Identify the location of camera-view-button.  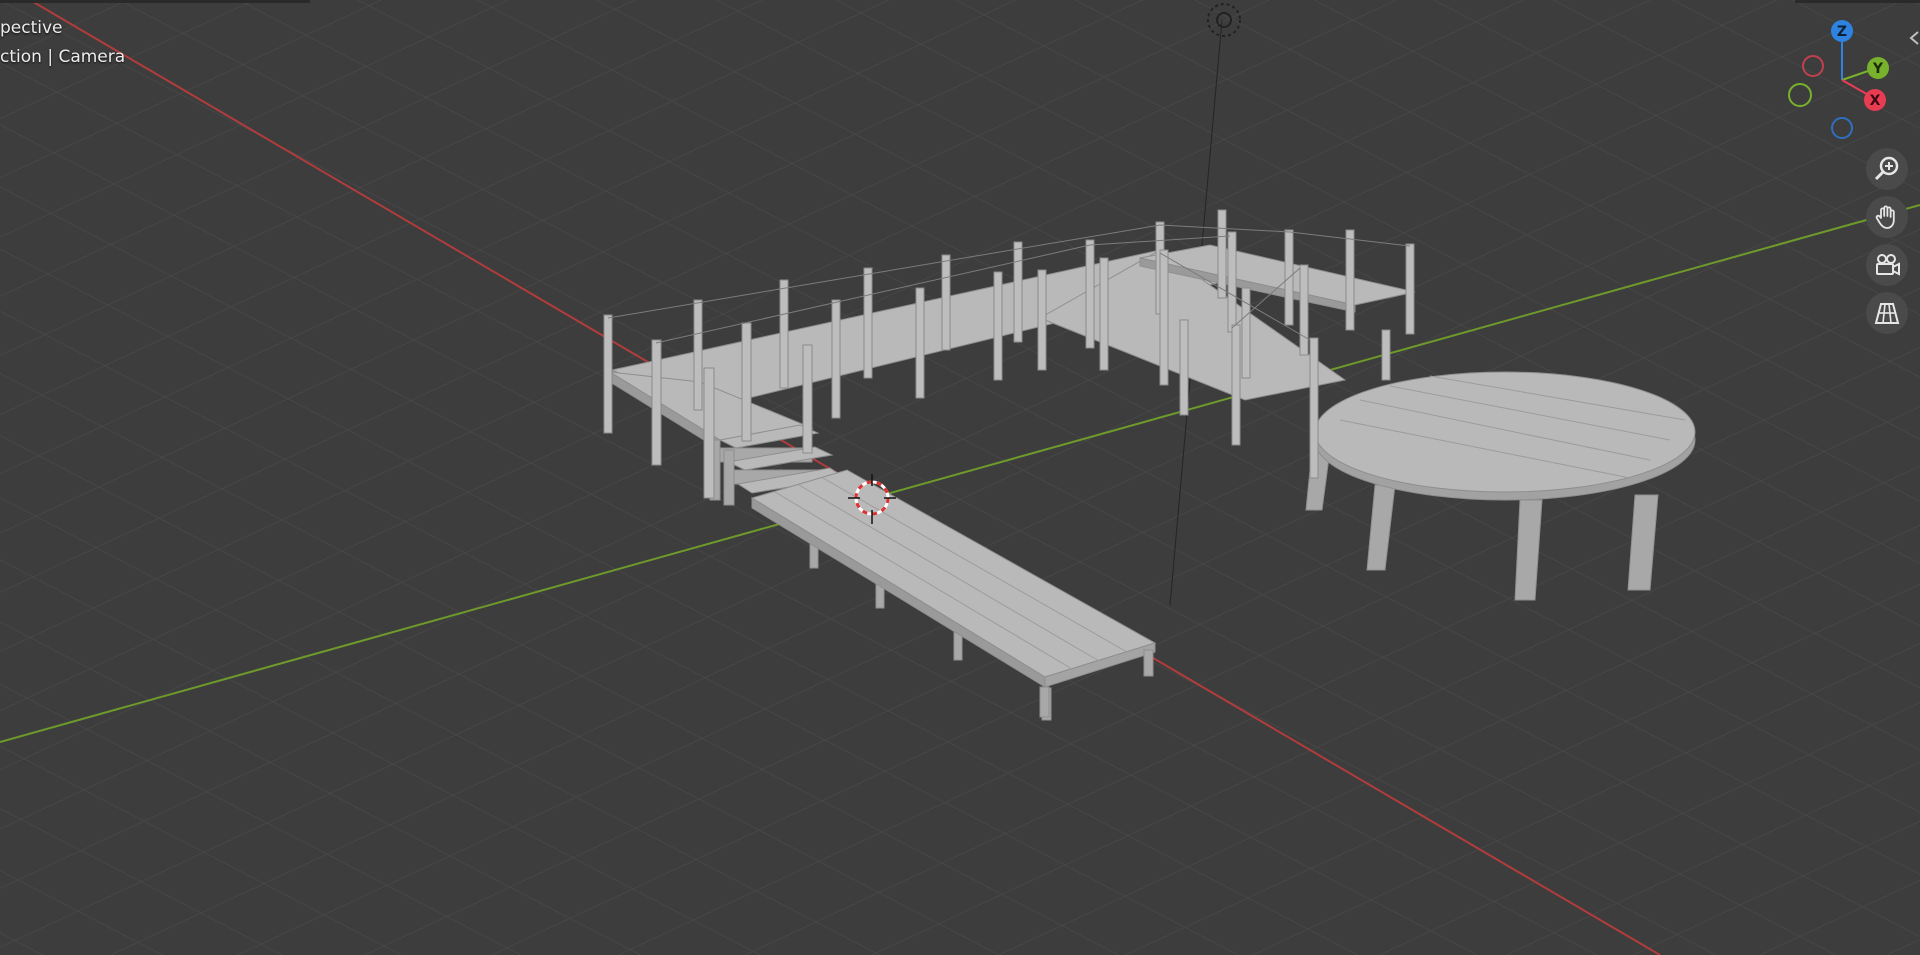
(1887, 265).